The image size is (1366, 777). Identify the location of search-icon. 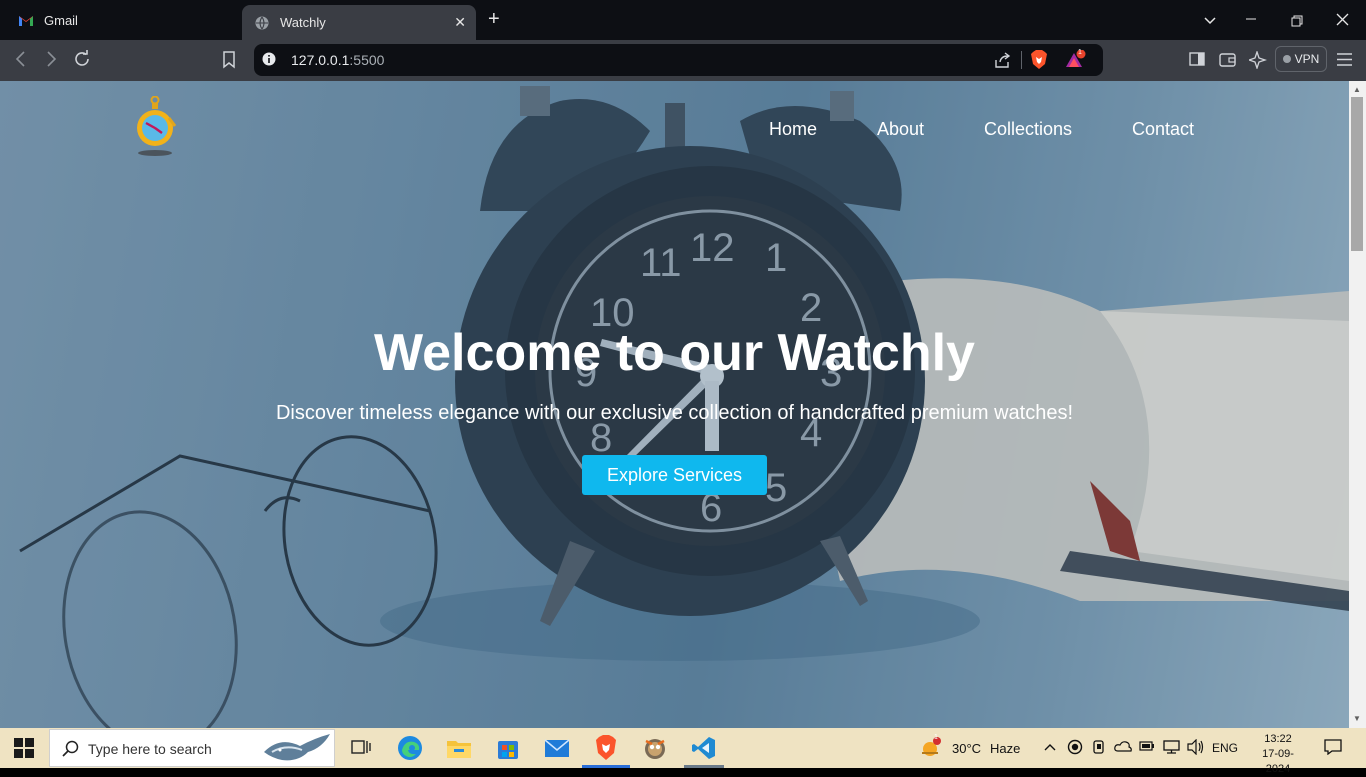
(70, 751).